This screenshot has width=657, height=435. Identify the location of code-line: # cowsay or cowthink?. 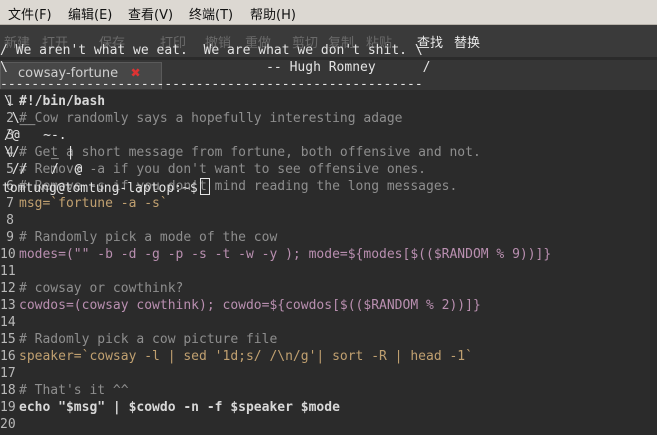
(101, 288).